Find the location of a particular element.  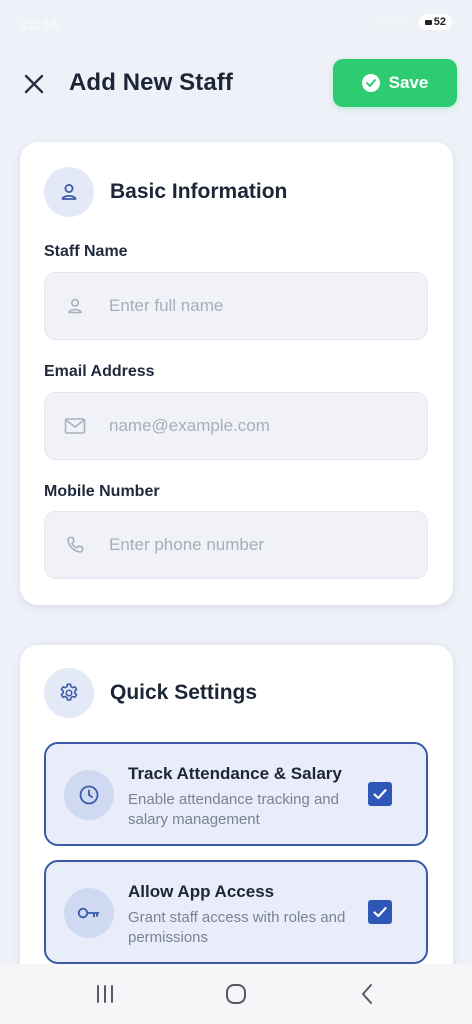

battery-level: 52 is located at coordinates (439, 22).